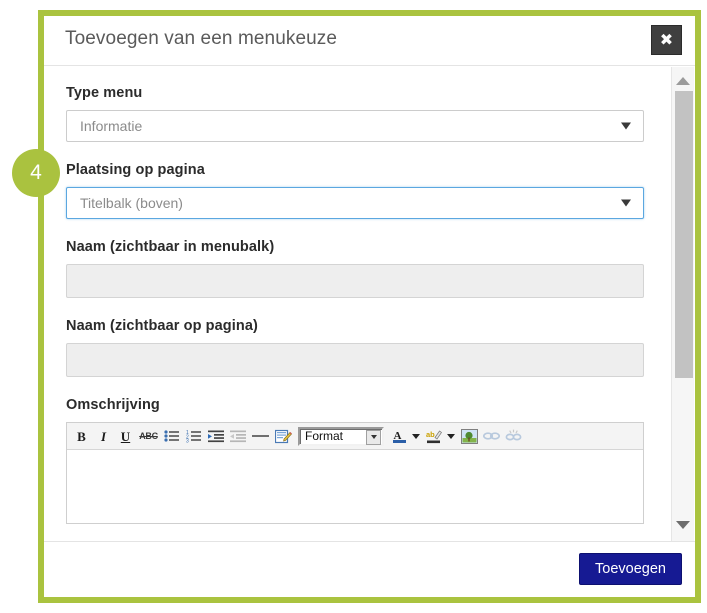 Image resolution: width=707 pixels, height=613 pixels. I want to click on editor-toolbar: B I U ABC 1 2 3 Format A ab, so click(355, 436).